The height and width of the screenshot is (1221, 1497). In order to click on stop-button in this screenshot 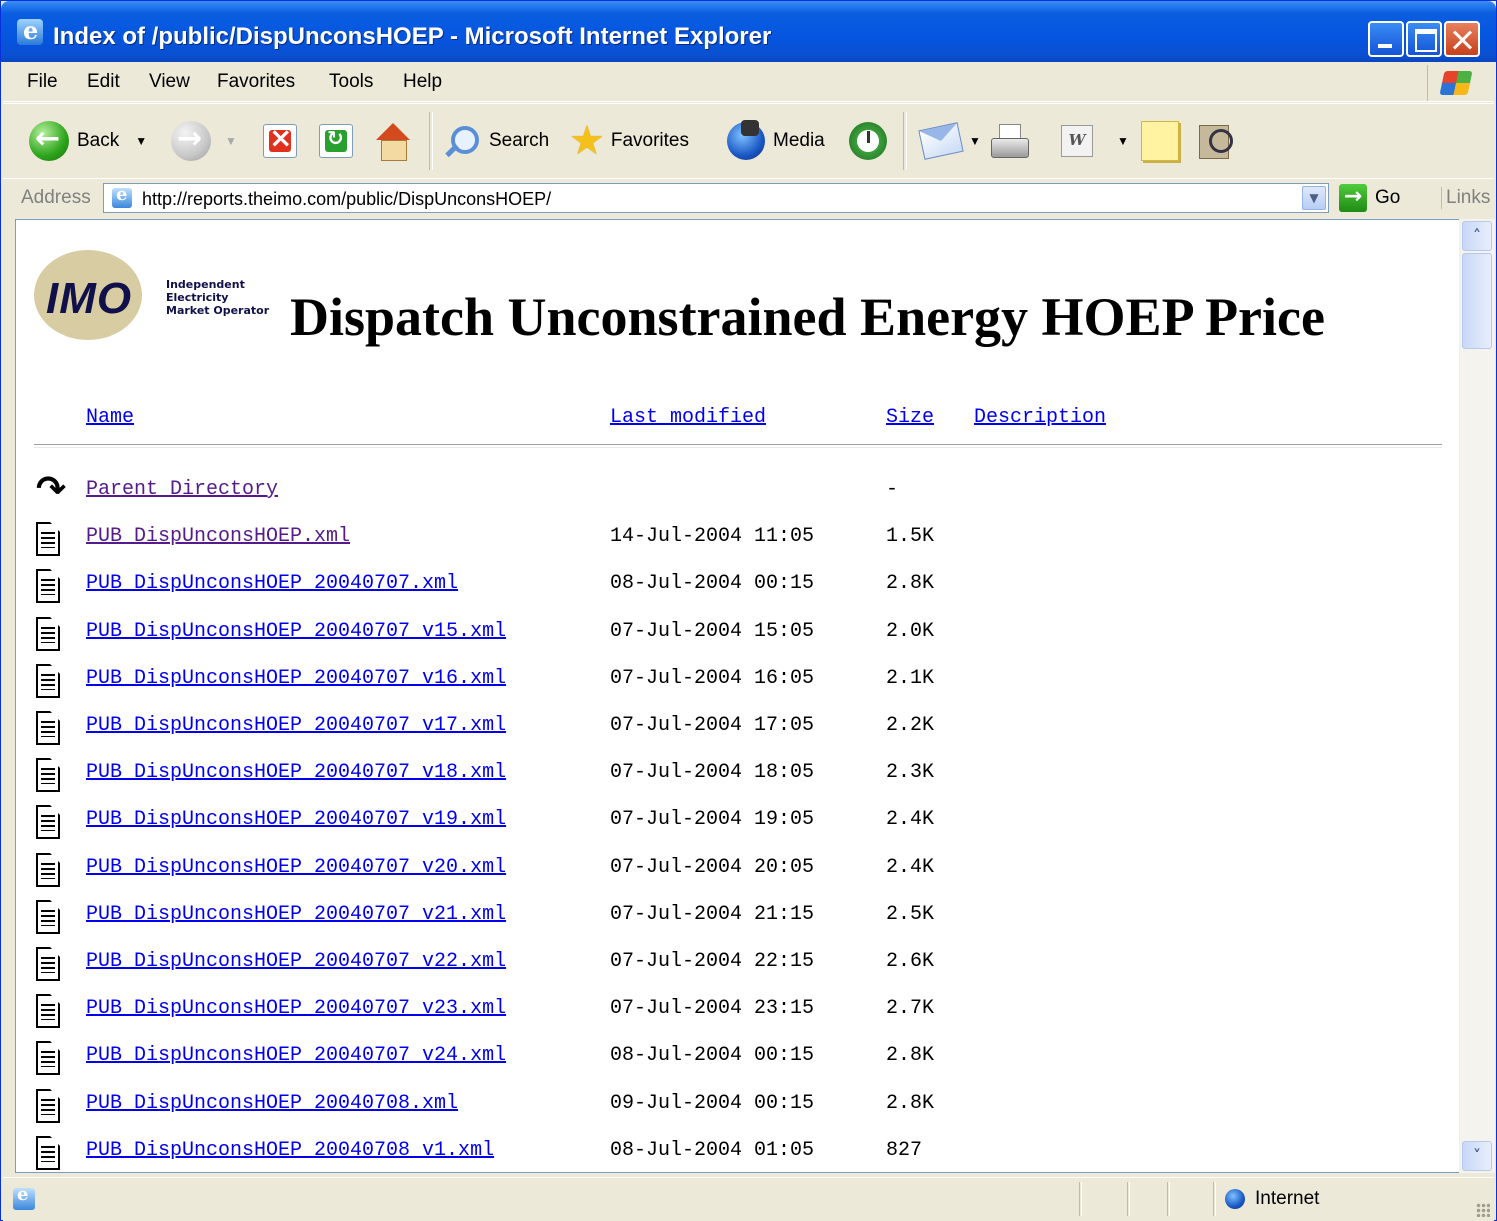, I will do `click(280, 141)`.